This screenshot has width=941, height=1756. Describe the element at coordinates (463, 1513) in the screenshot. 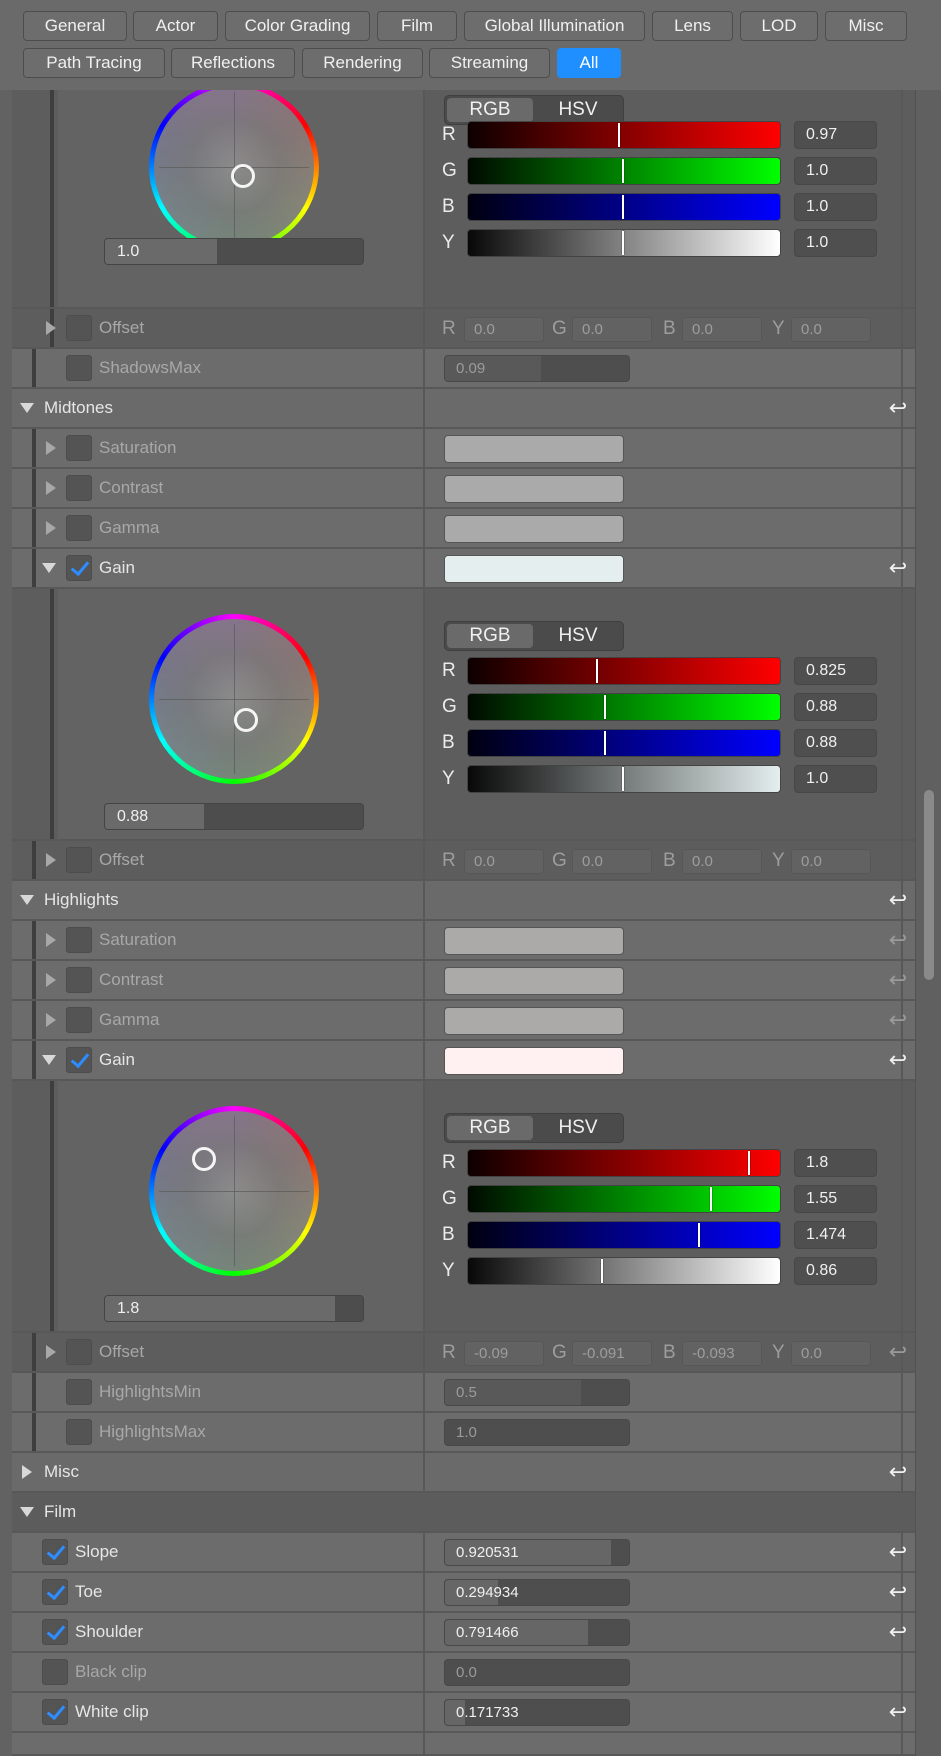

I see `film-section-header: Film` at that location.